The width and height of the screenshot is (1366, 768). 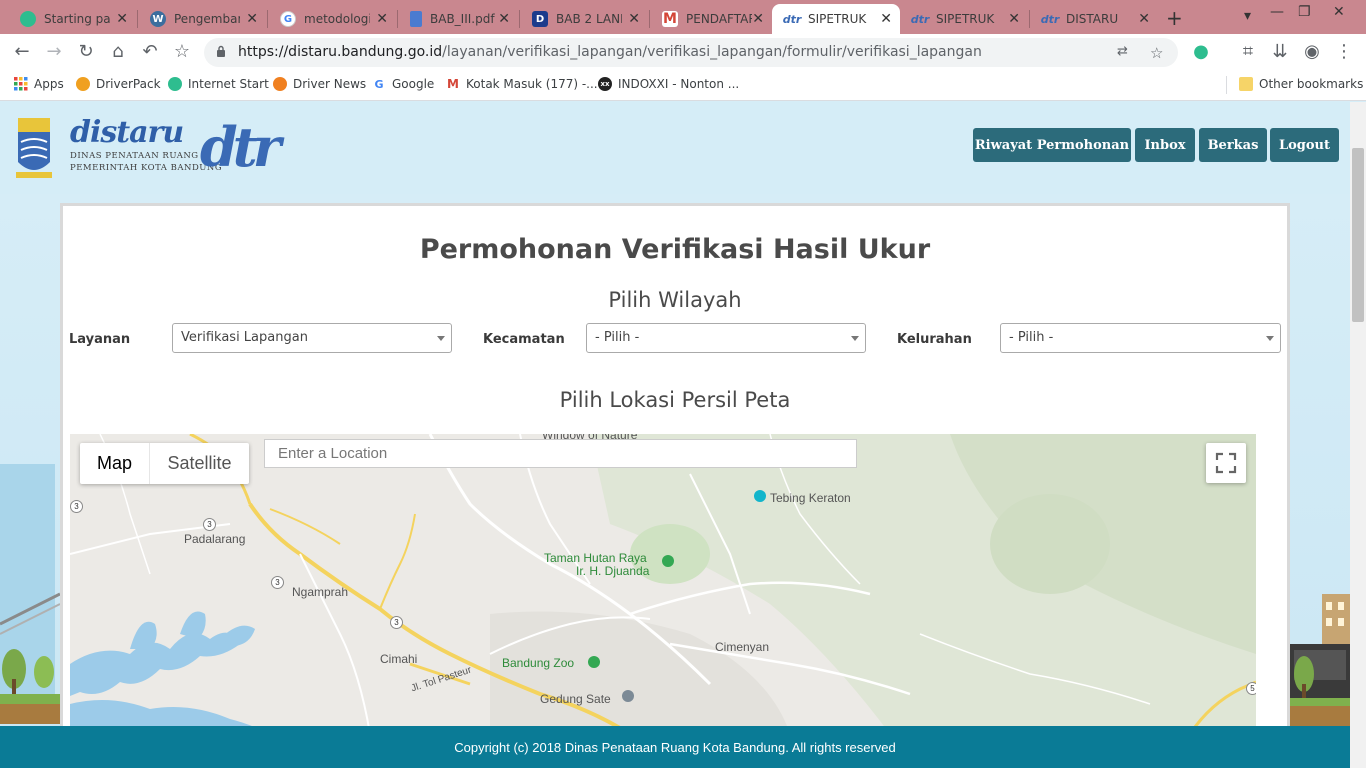 I want to click on browser-tab: Starting page ✕, so click(x=72, y=19).